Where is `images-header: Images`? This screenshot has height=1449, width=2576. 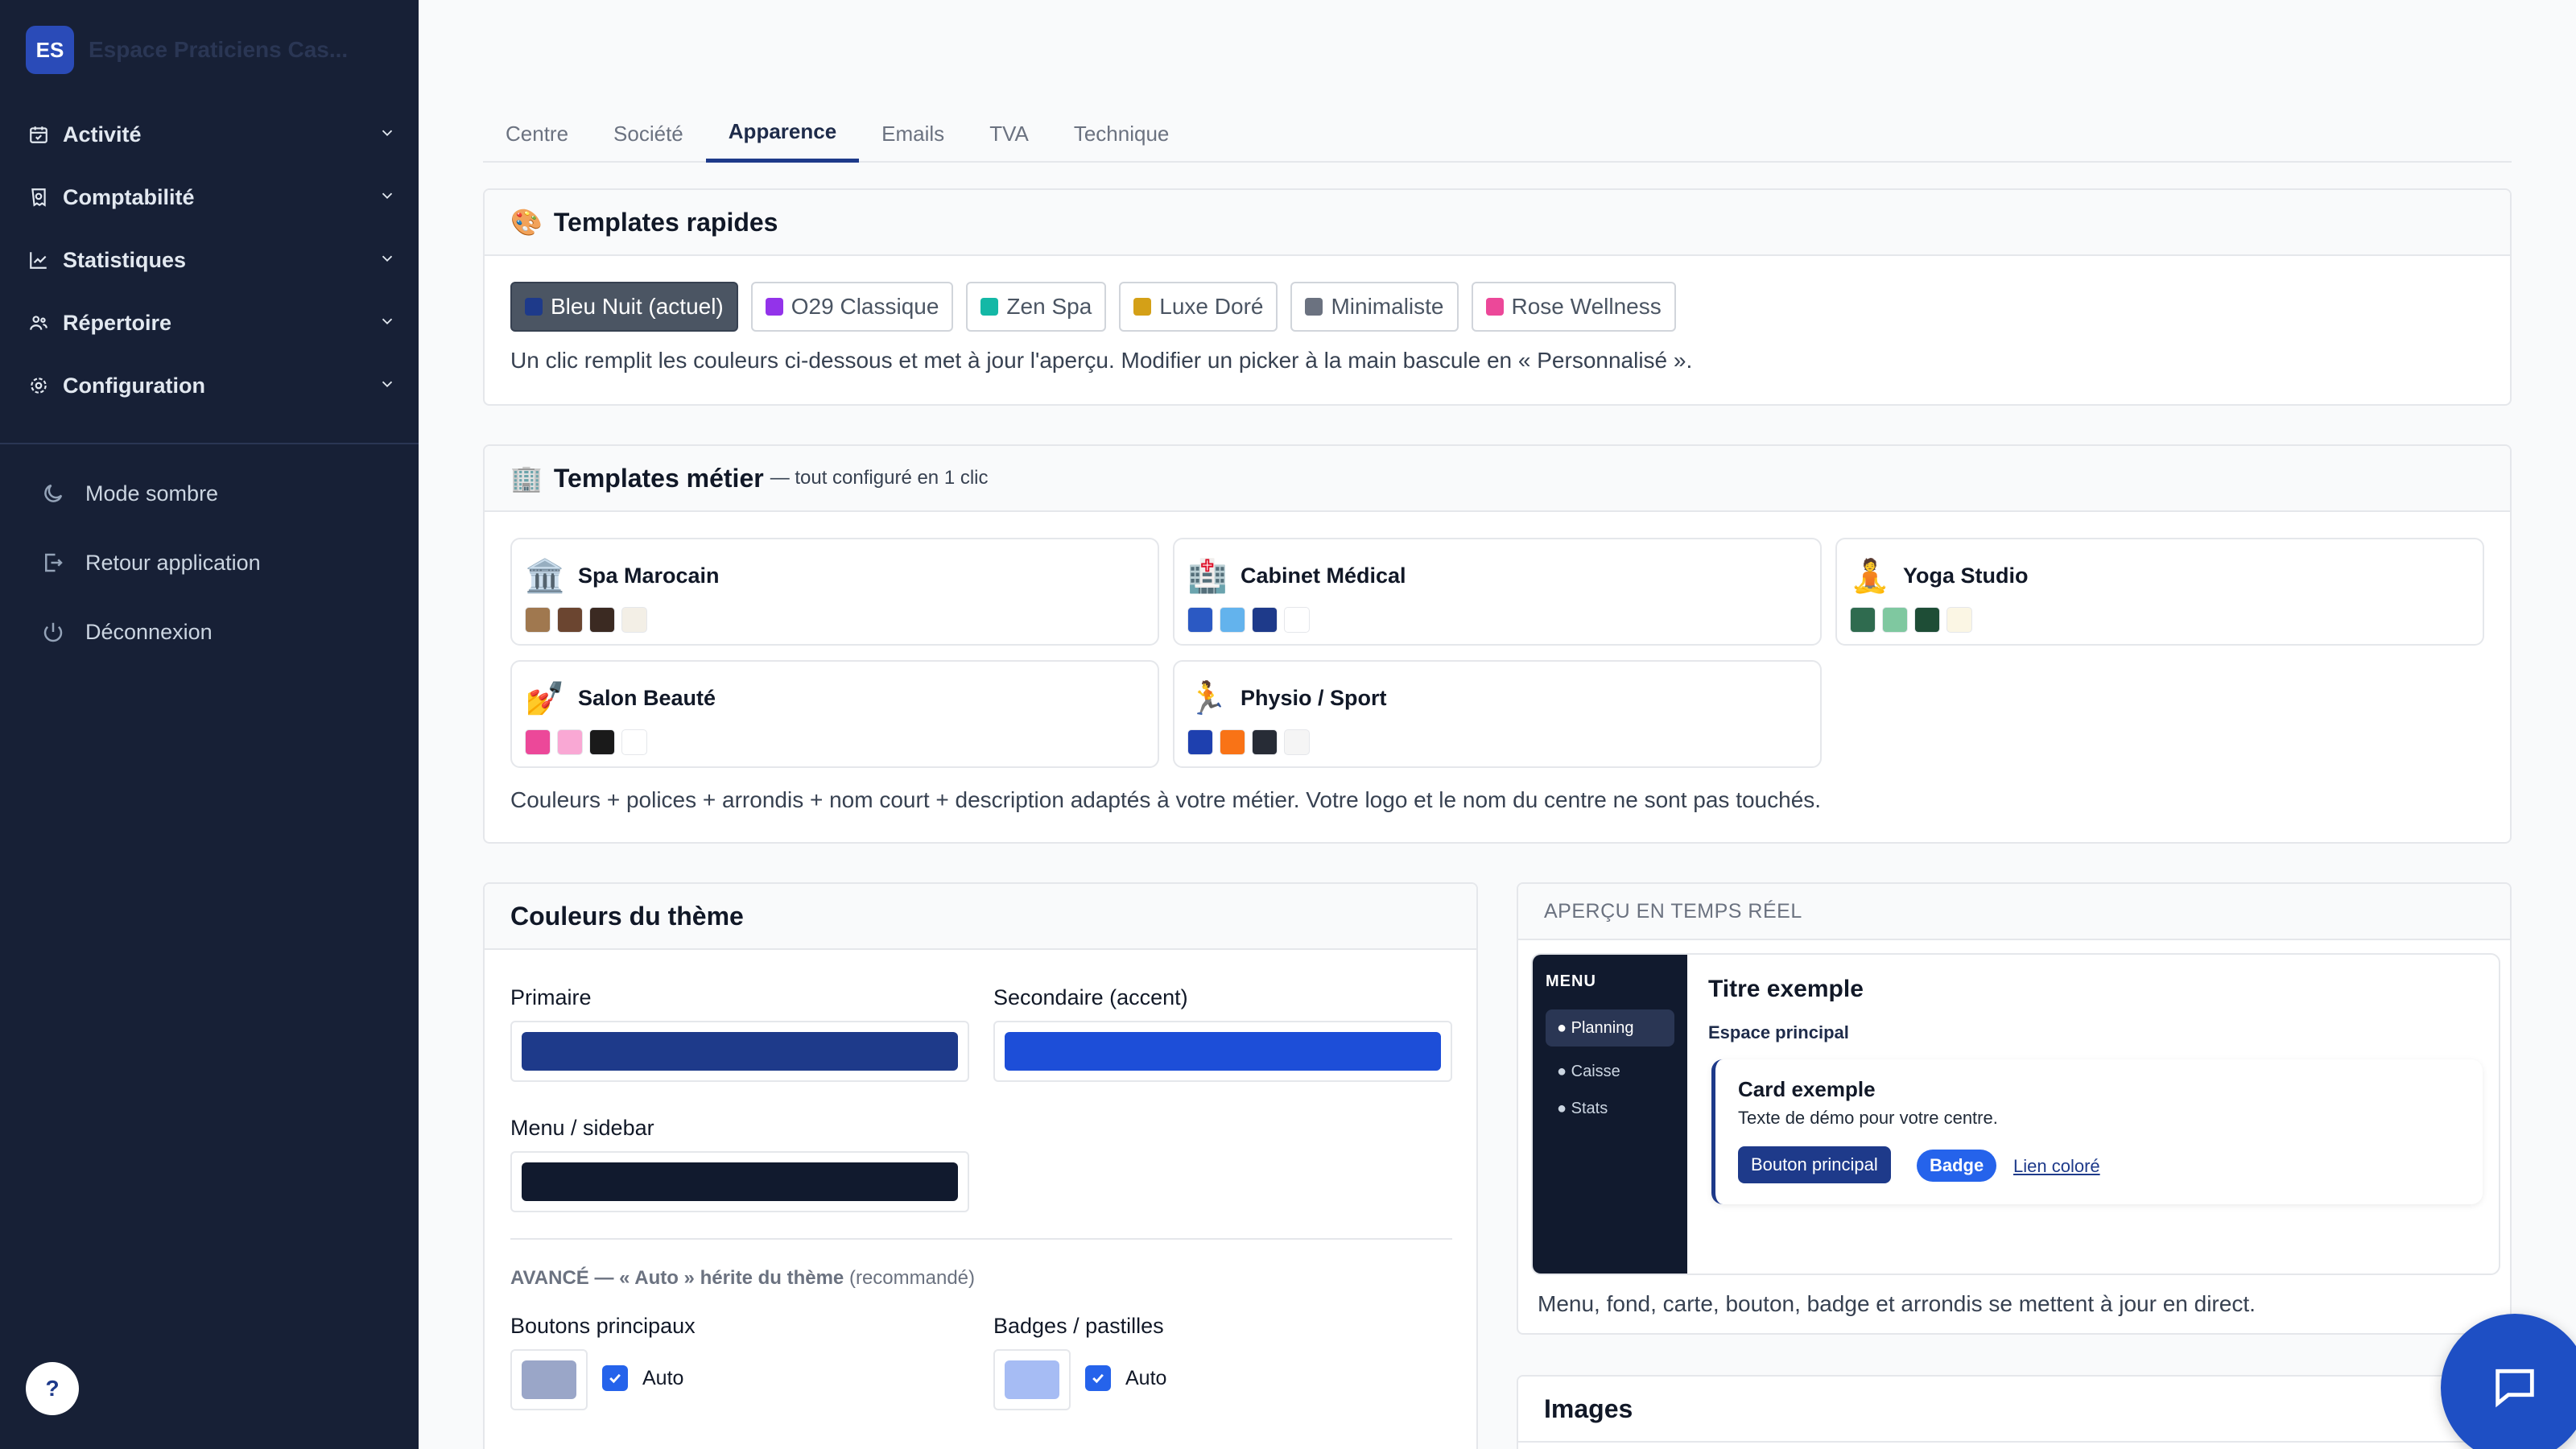
images-header: Images is located at coordinates (2014, 1410).